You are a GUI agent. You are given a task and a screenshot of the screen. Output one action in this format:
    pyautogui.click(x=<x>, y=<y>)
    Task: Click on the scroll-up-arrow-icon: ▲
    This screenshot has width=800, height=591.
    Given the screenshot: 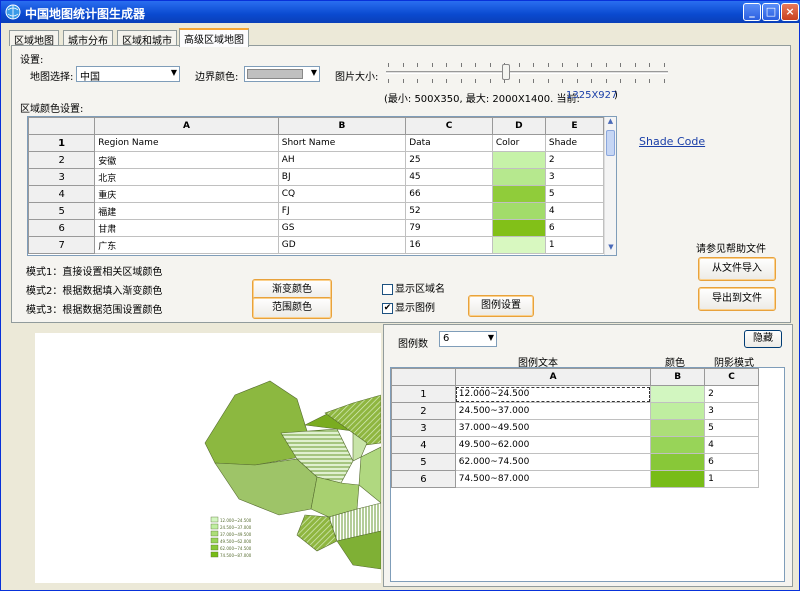 What is the action you would take?
    pyautogui.click(x=610, y=123)
    